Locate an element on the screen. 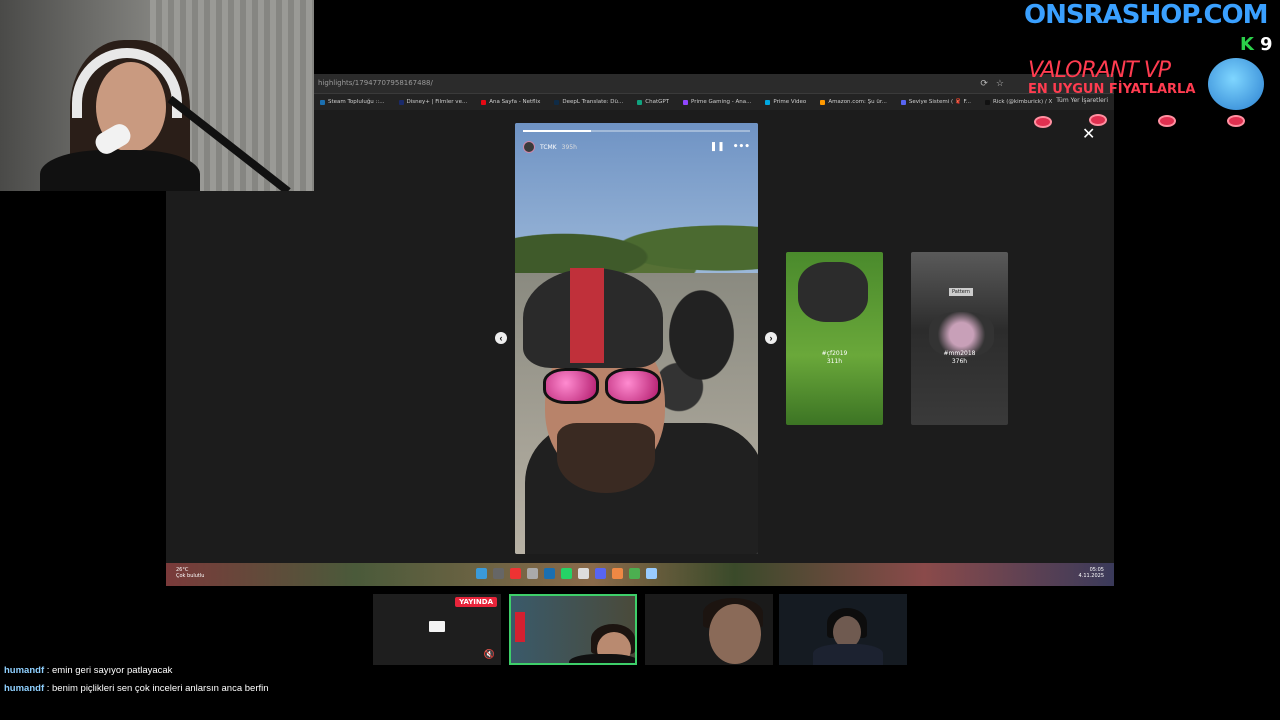  reload-icon: ⟳ is located at coordinates (984, 83).